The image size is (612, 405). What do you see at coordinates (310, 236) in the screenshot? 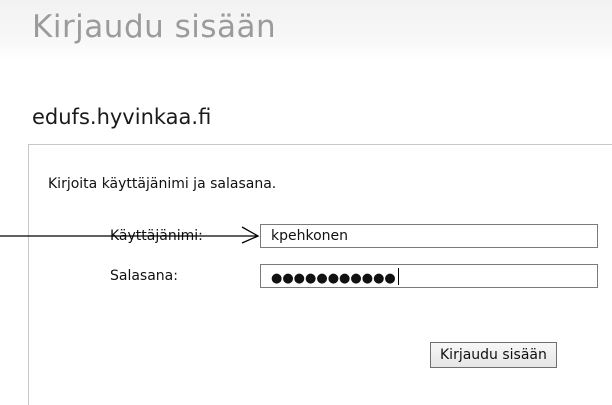
I see `username-value: kpehkonen` at bounding box center [310, 236].